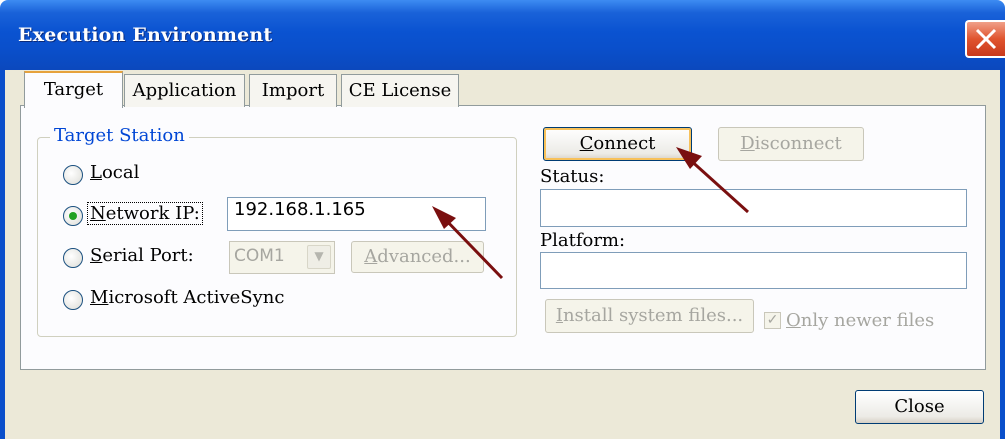 The width and height of the screenshot is (1005, 439). I want to click on annotation-arrows, so click(591, 213).